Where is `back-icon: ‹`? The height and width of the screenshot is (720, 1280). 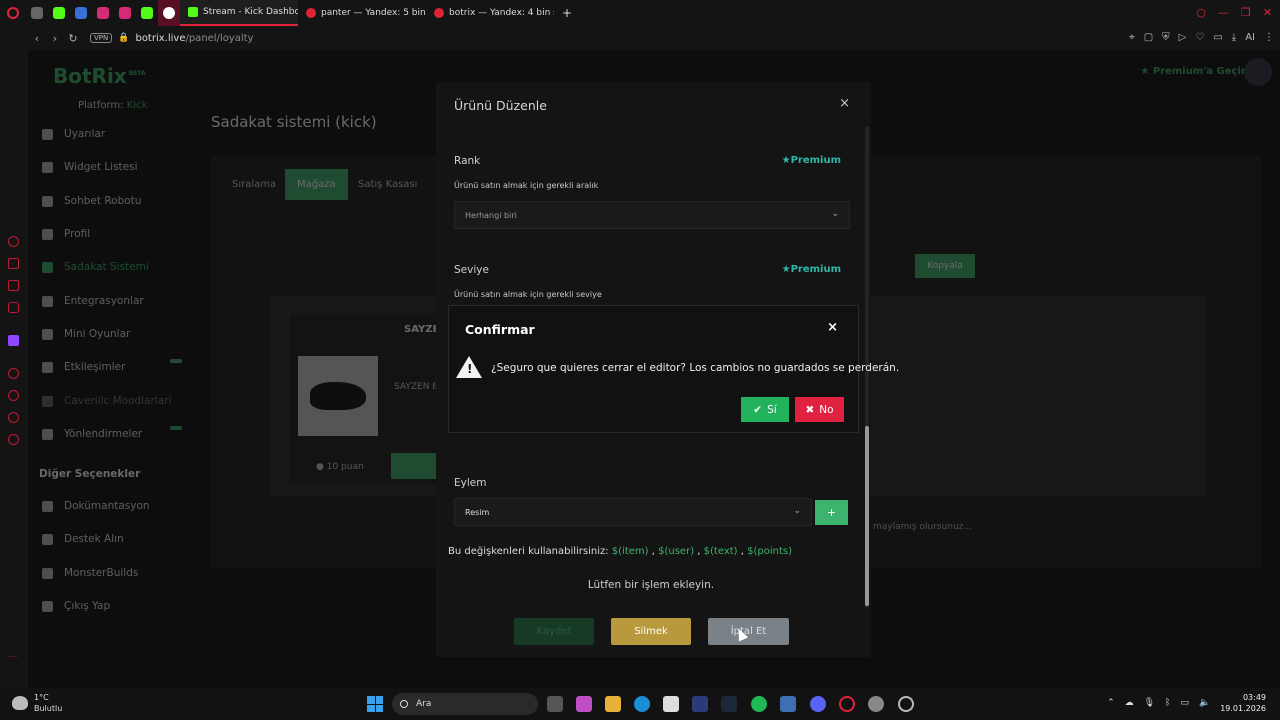
back-icon: ‹ is located at coordinates (37, 38).